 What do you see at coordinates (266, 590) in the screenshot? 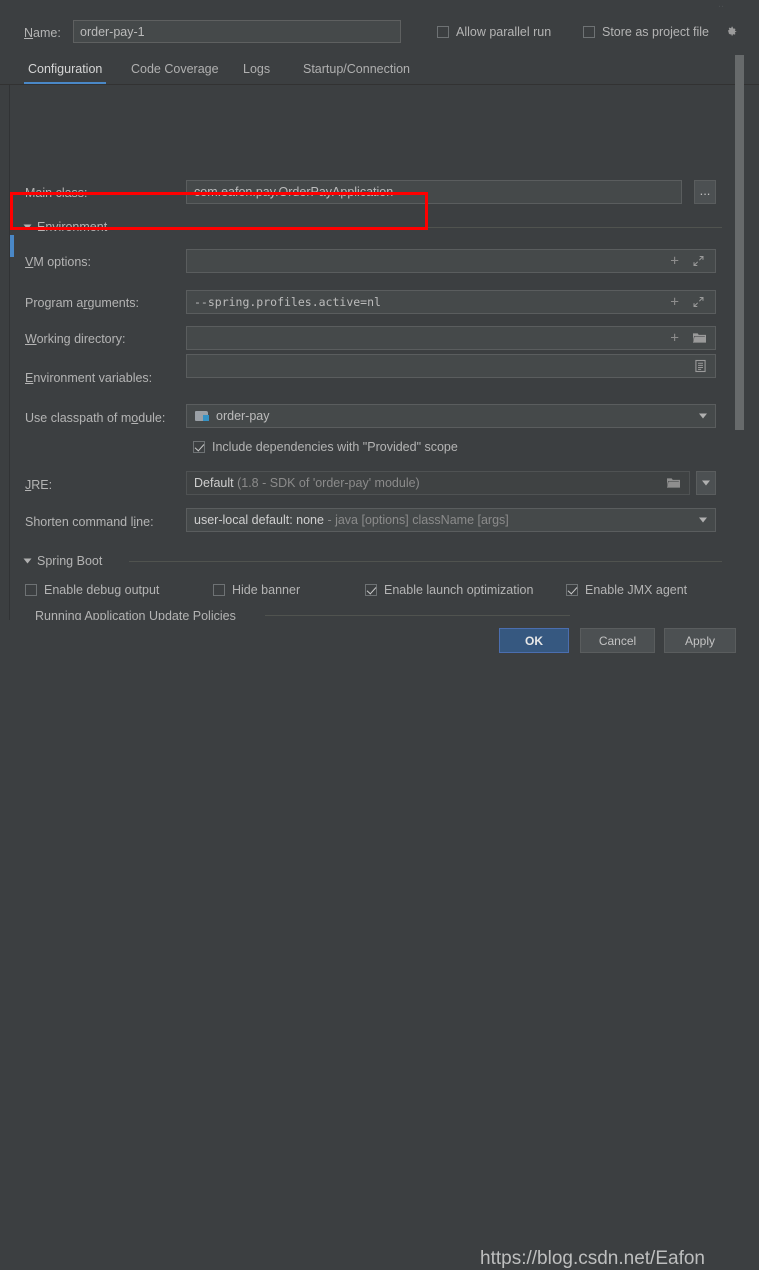
I see `hide-banner-label: Hide banner` at bounding box center [266, 590].